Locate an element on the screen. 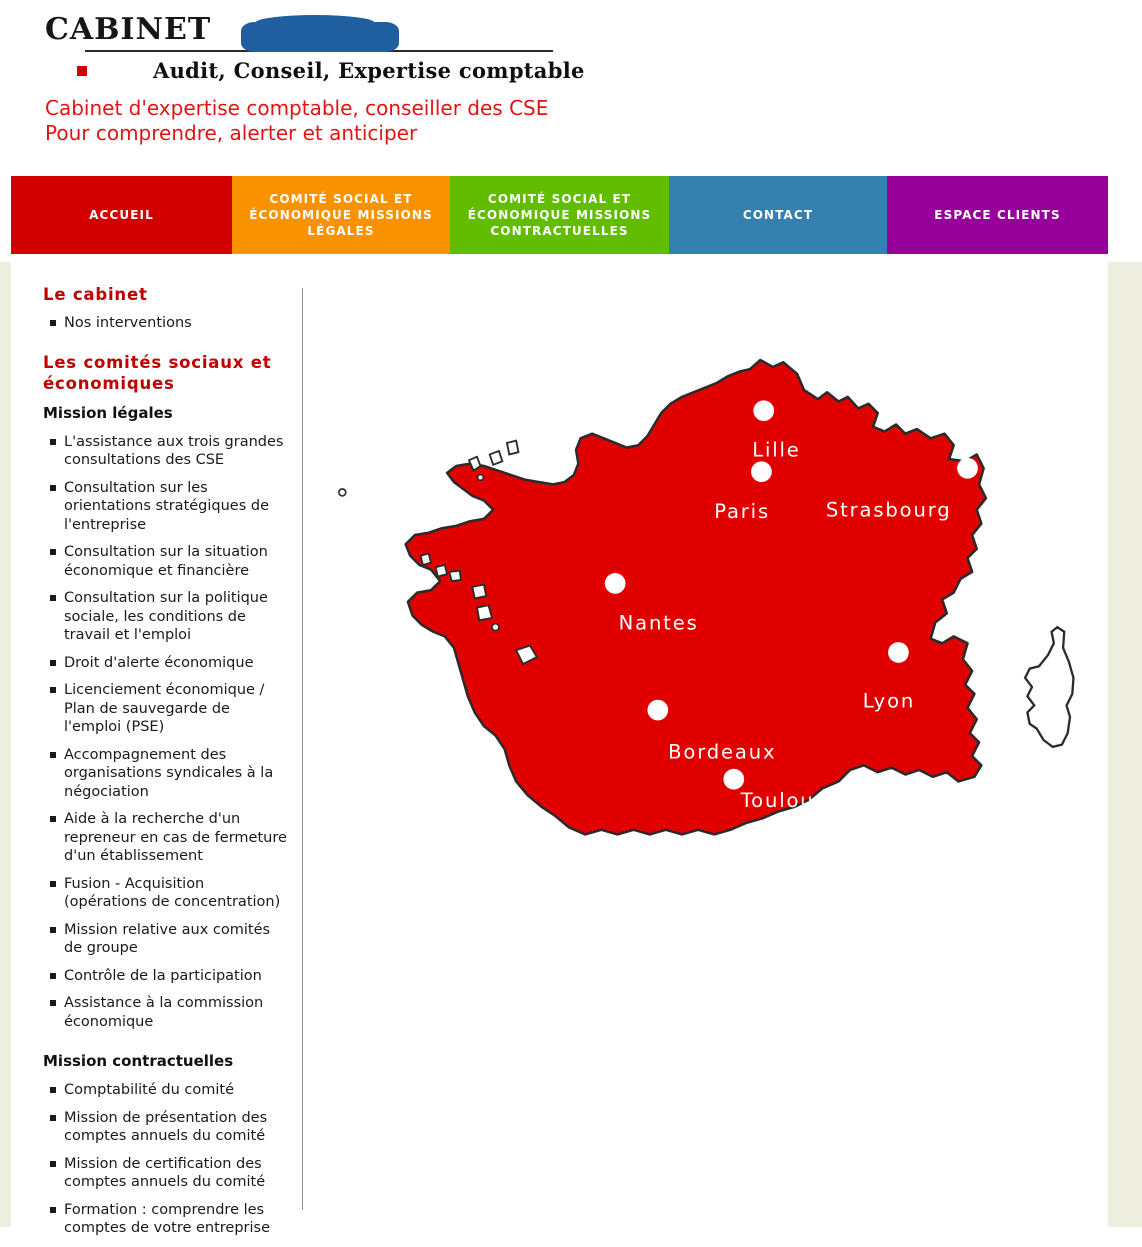 The height and width of the screenshot is (1247, 1142). sidebar-item-nos-interventions: Nos interventions is located at coordinates (167, 323).